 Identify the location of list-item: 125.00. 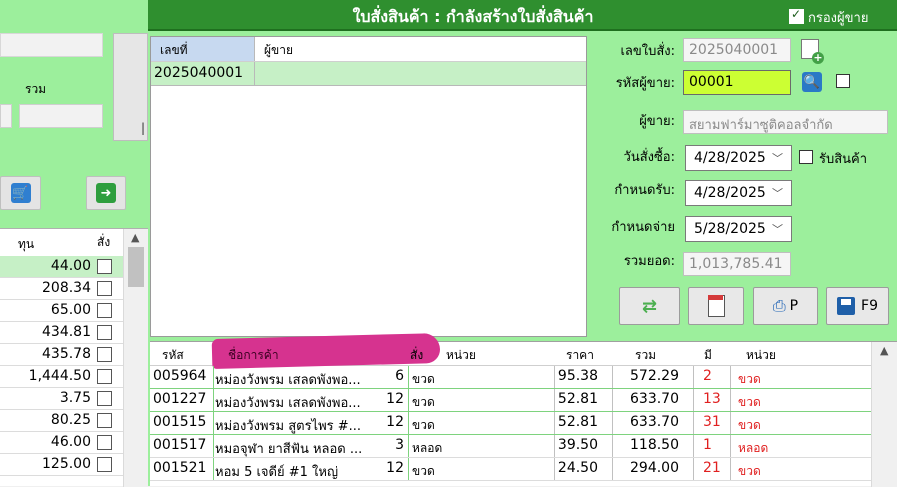
(61, 465).